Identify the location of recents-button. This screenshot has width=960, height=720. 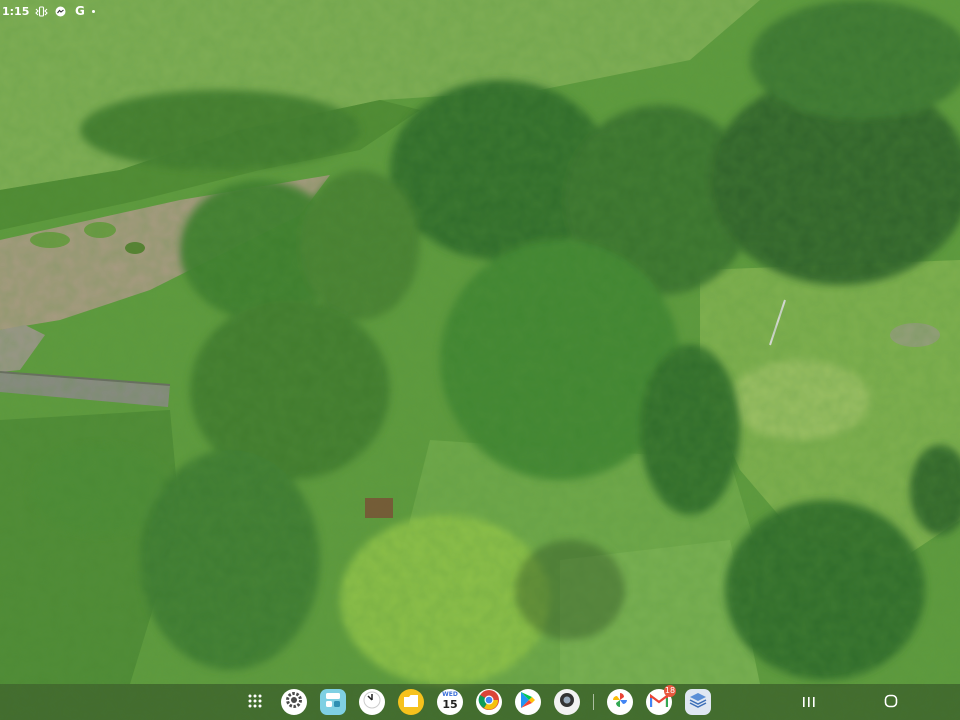
(809, 702).